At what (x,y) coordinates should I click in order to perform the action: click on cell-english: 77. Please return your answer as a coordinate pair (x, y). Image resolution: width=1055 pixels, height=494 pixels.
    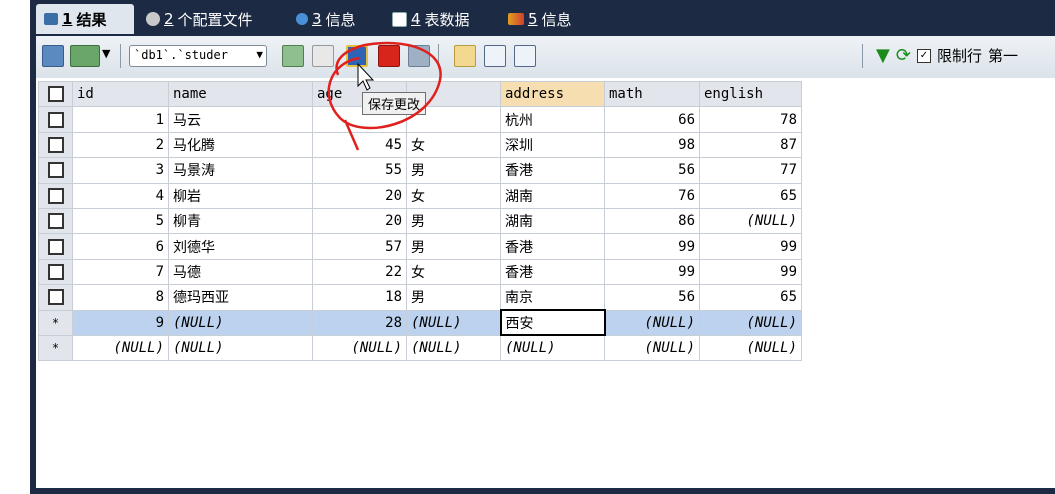
    Looking at the image, I should click on (750, 170).